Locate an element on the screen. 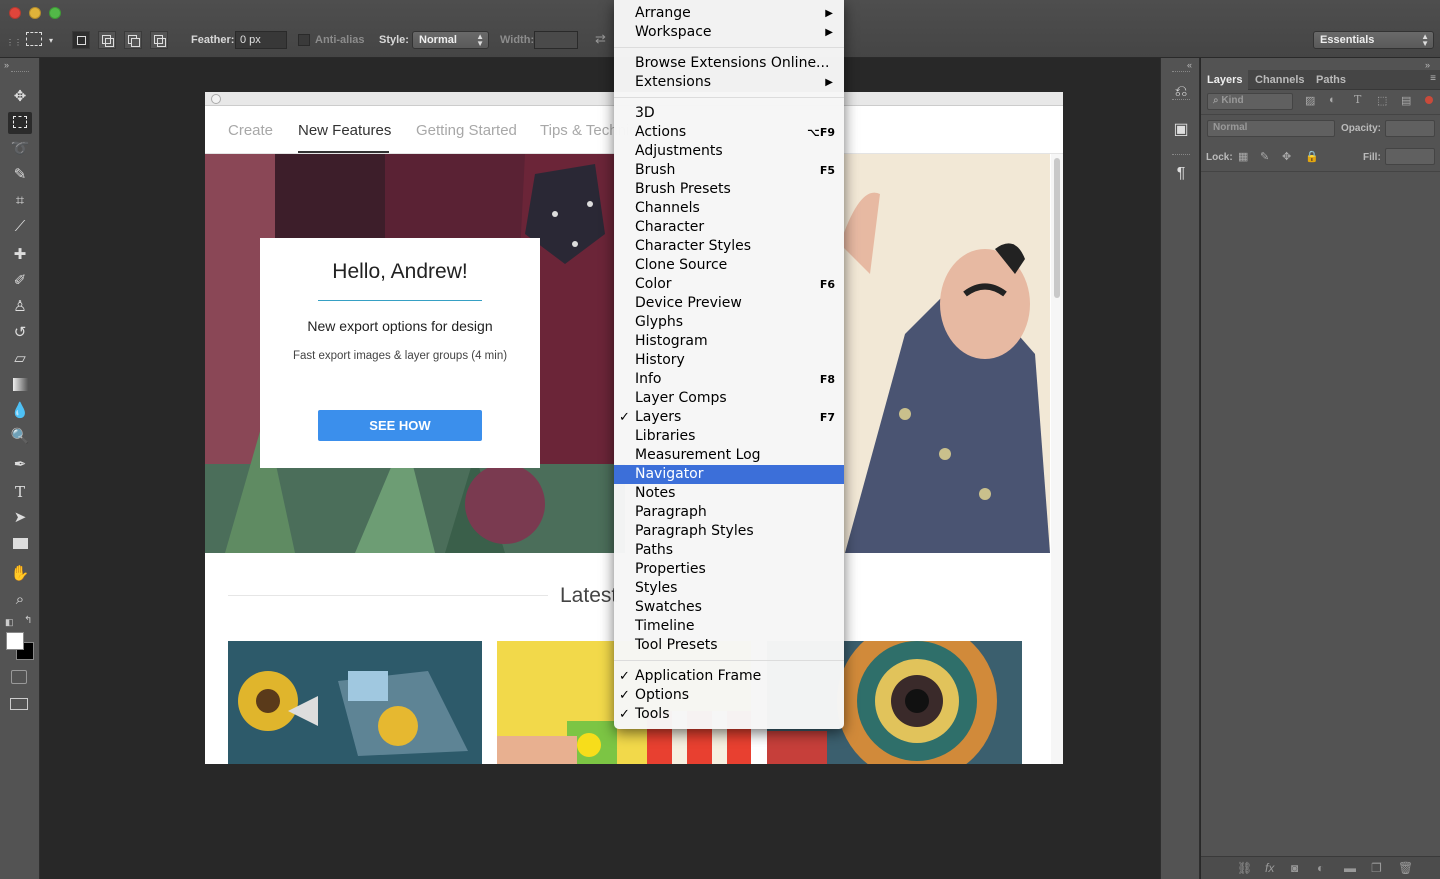 This screenshot has height=879, width=1440. filter-toggle-icon is located at coordinates (1429, 100).